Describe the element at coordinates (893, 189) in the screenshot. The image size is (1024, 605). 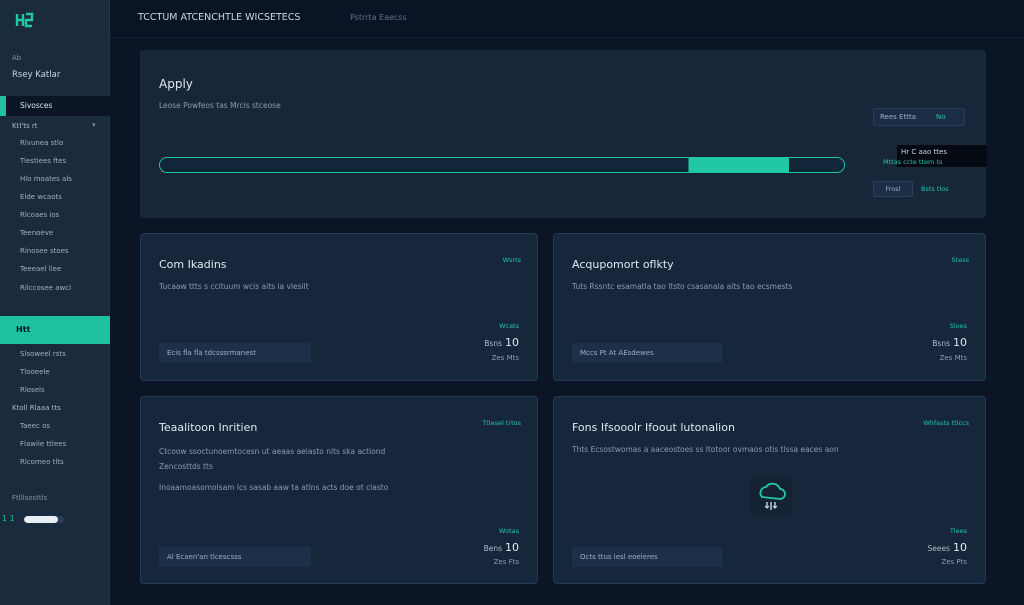
I see `action-button: Frosl` at that location.